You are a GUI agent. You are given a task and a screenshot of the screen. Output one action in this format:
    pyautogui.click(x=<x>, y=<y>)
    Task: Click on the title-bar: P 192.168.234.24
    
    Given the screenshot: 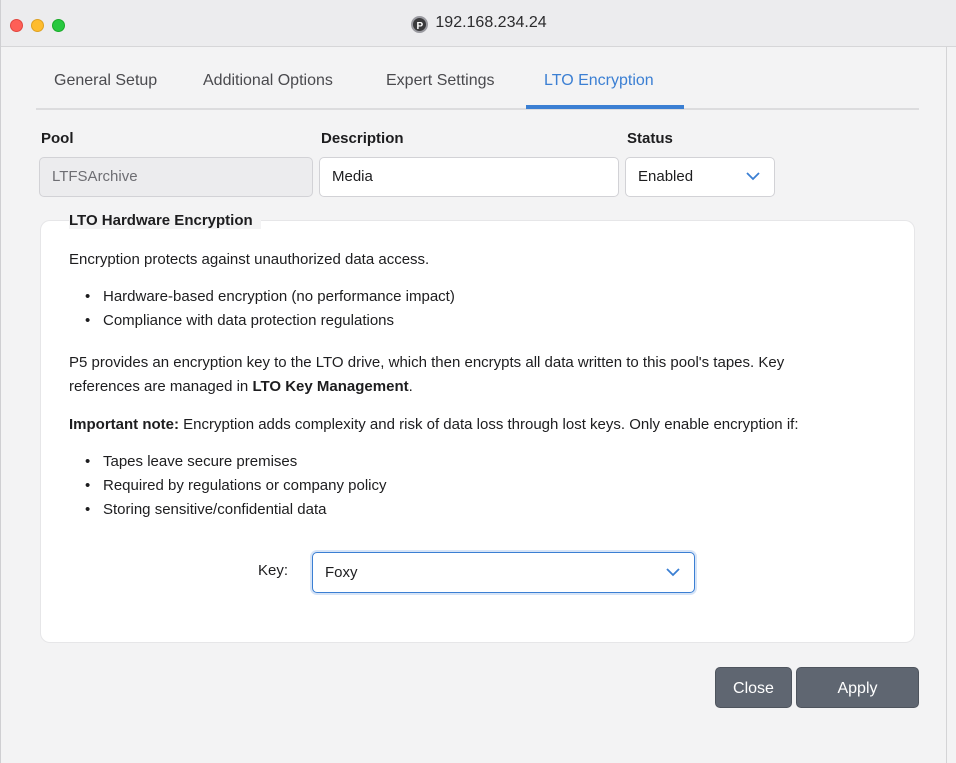 What is the action you would take?
    pyautogui.click(x=478, y=23)
    